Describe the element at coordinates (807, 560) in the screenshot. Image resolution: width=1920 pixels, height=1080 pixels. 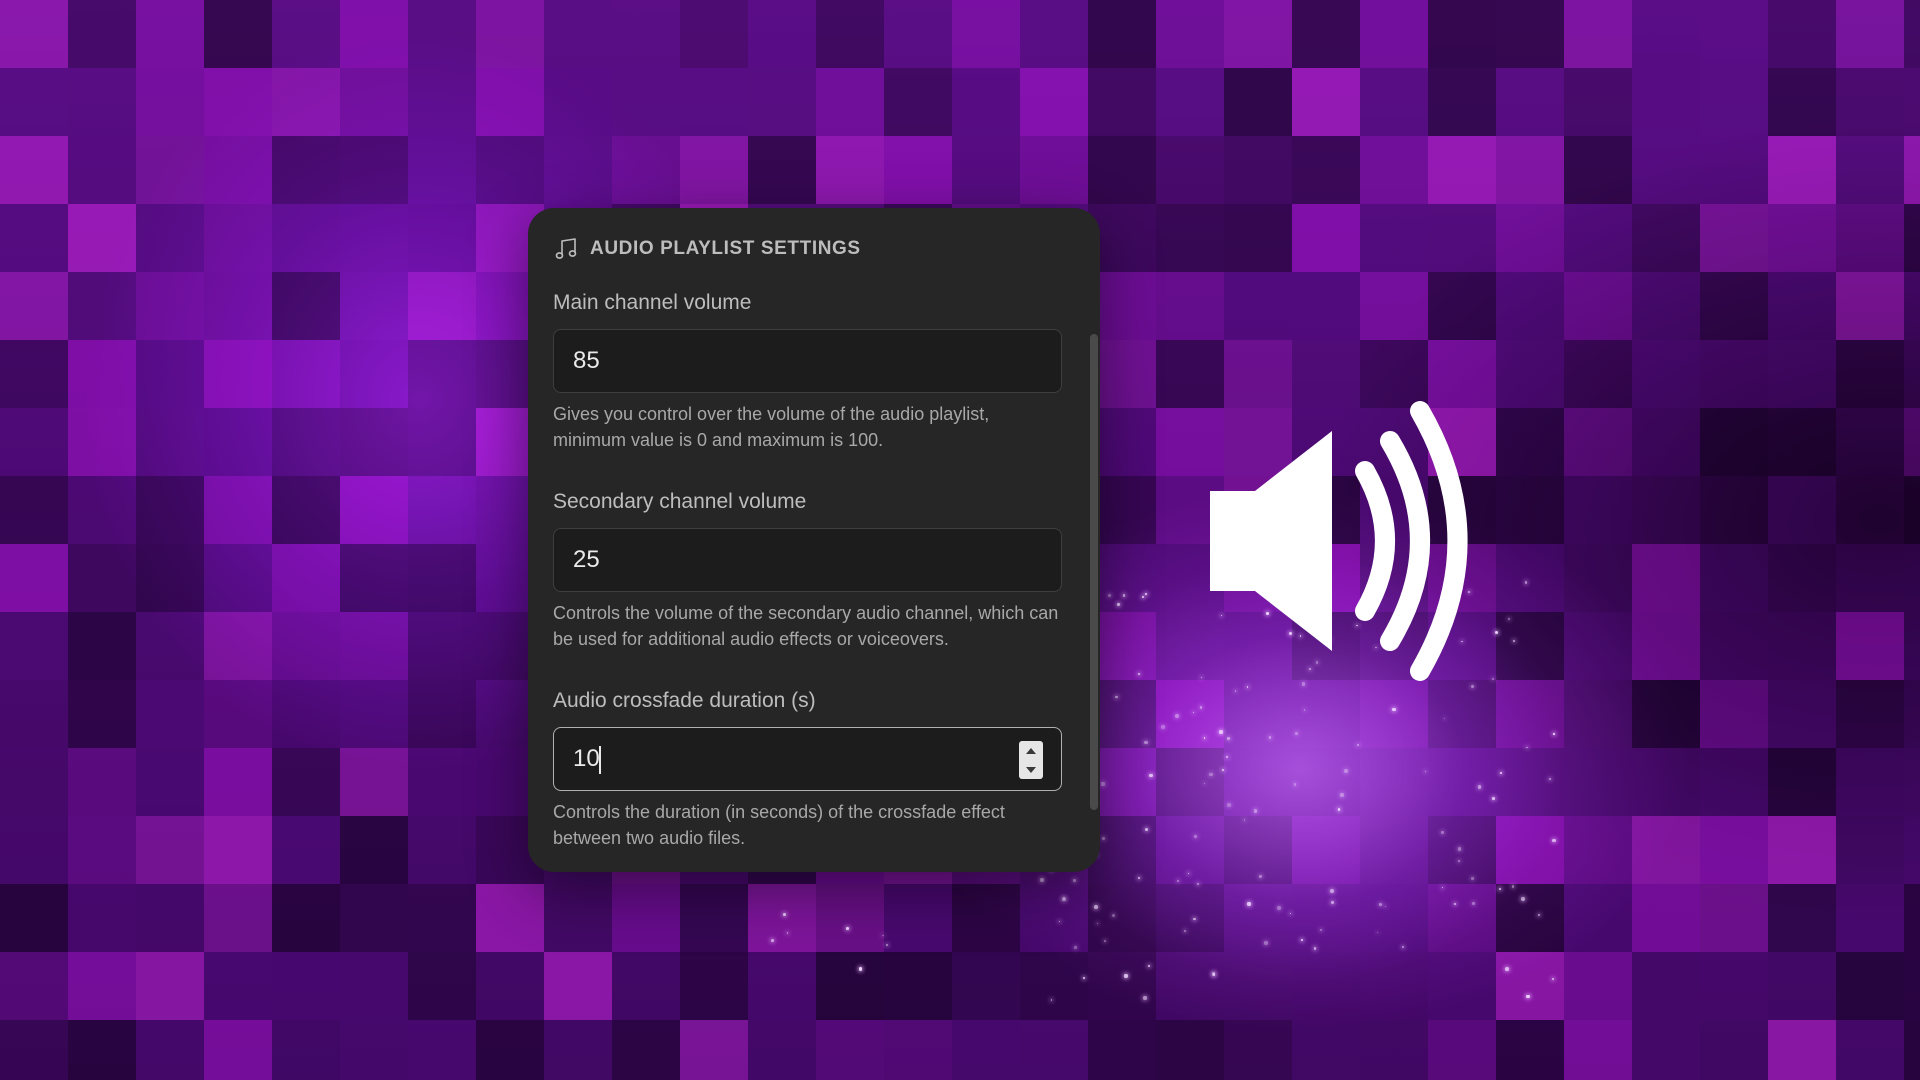
I see `secondary-volume-input` at that location.